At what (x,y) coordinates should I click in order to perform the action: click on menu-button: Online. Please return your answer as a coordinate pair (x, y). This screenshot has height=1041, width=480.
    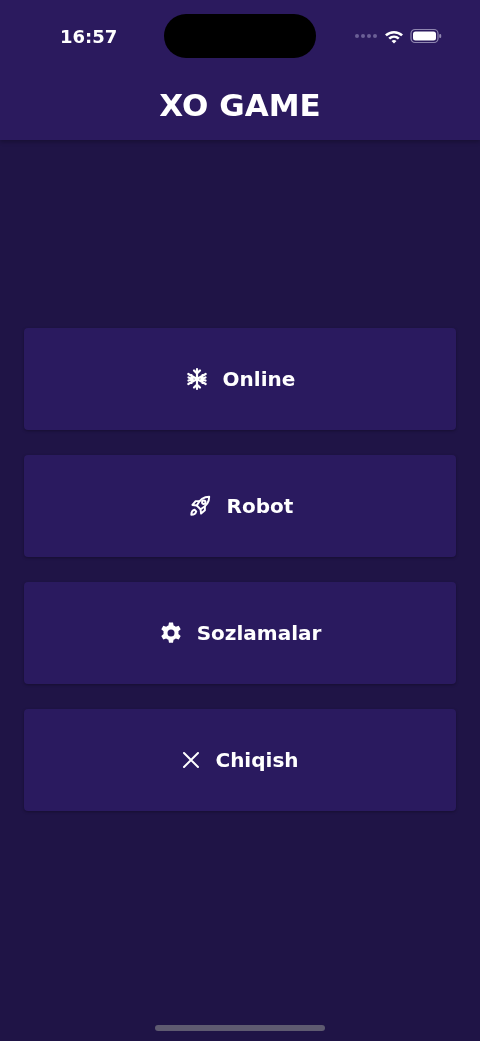
    Looking at the image, I should click on (240, 379).